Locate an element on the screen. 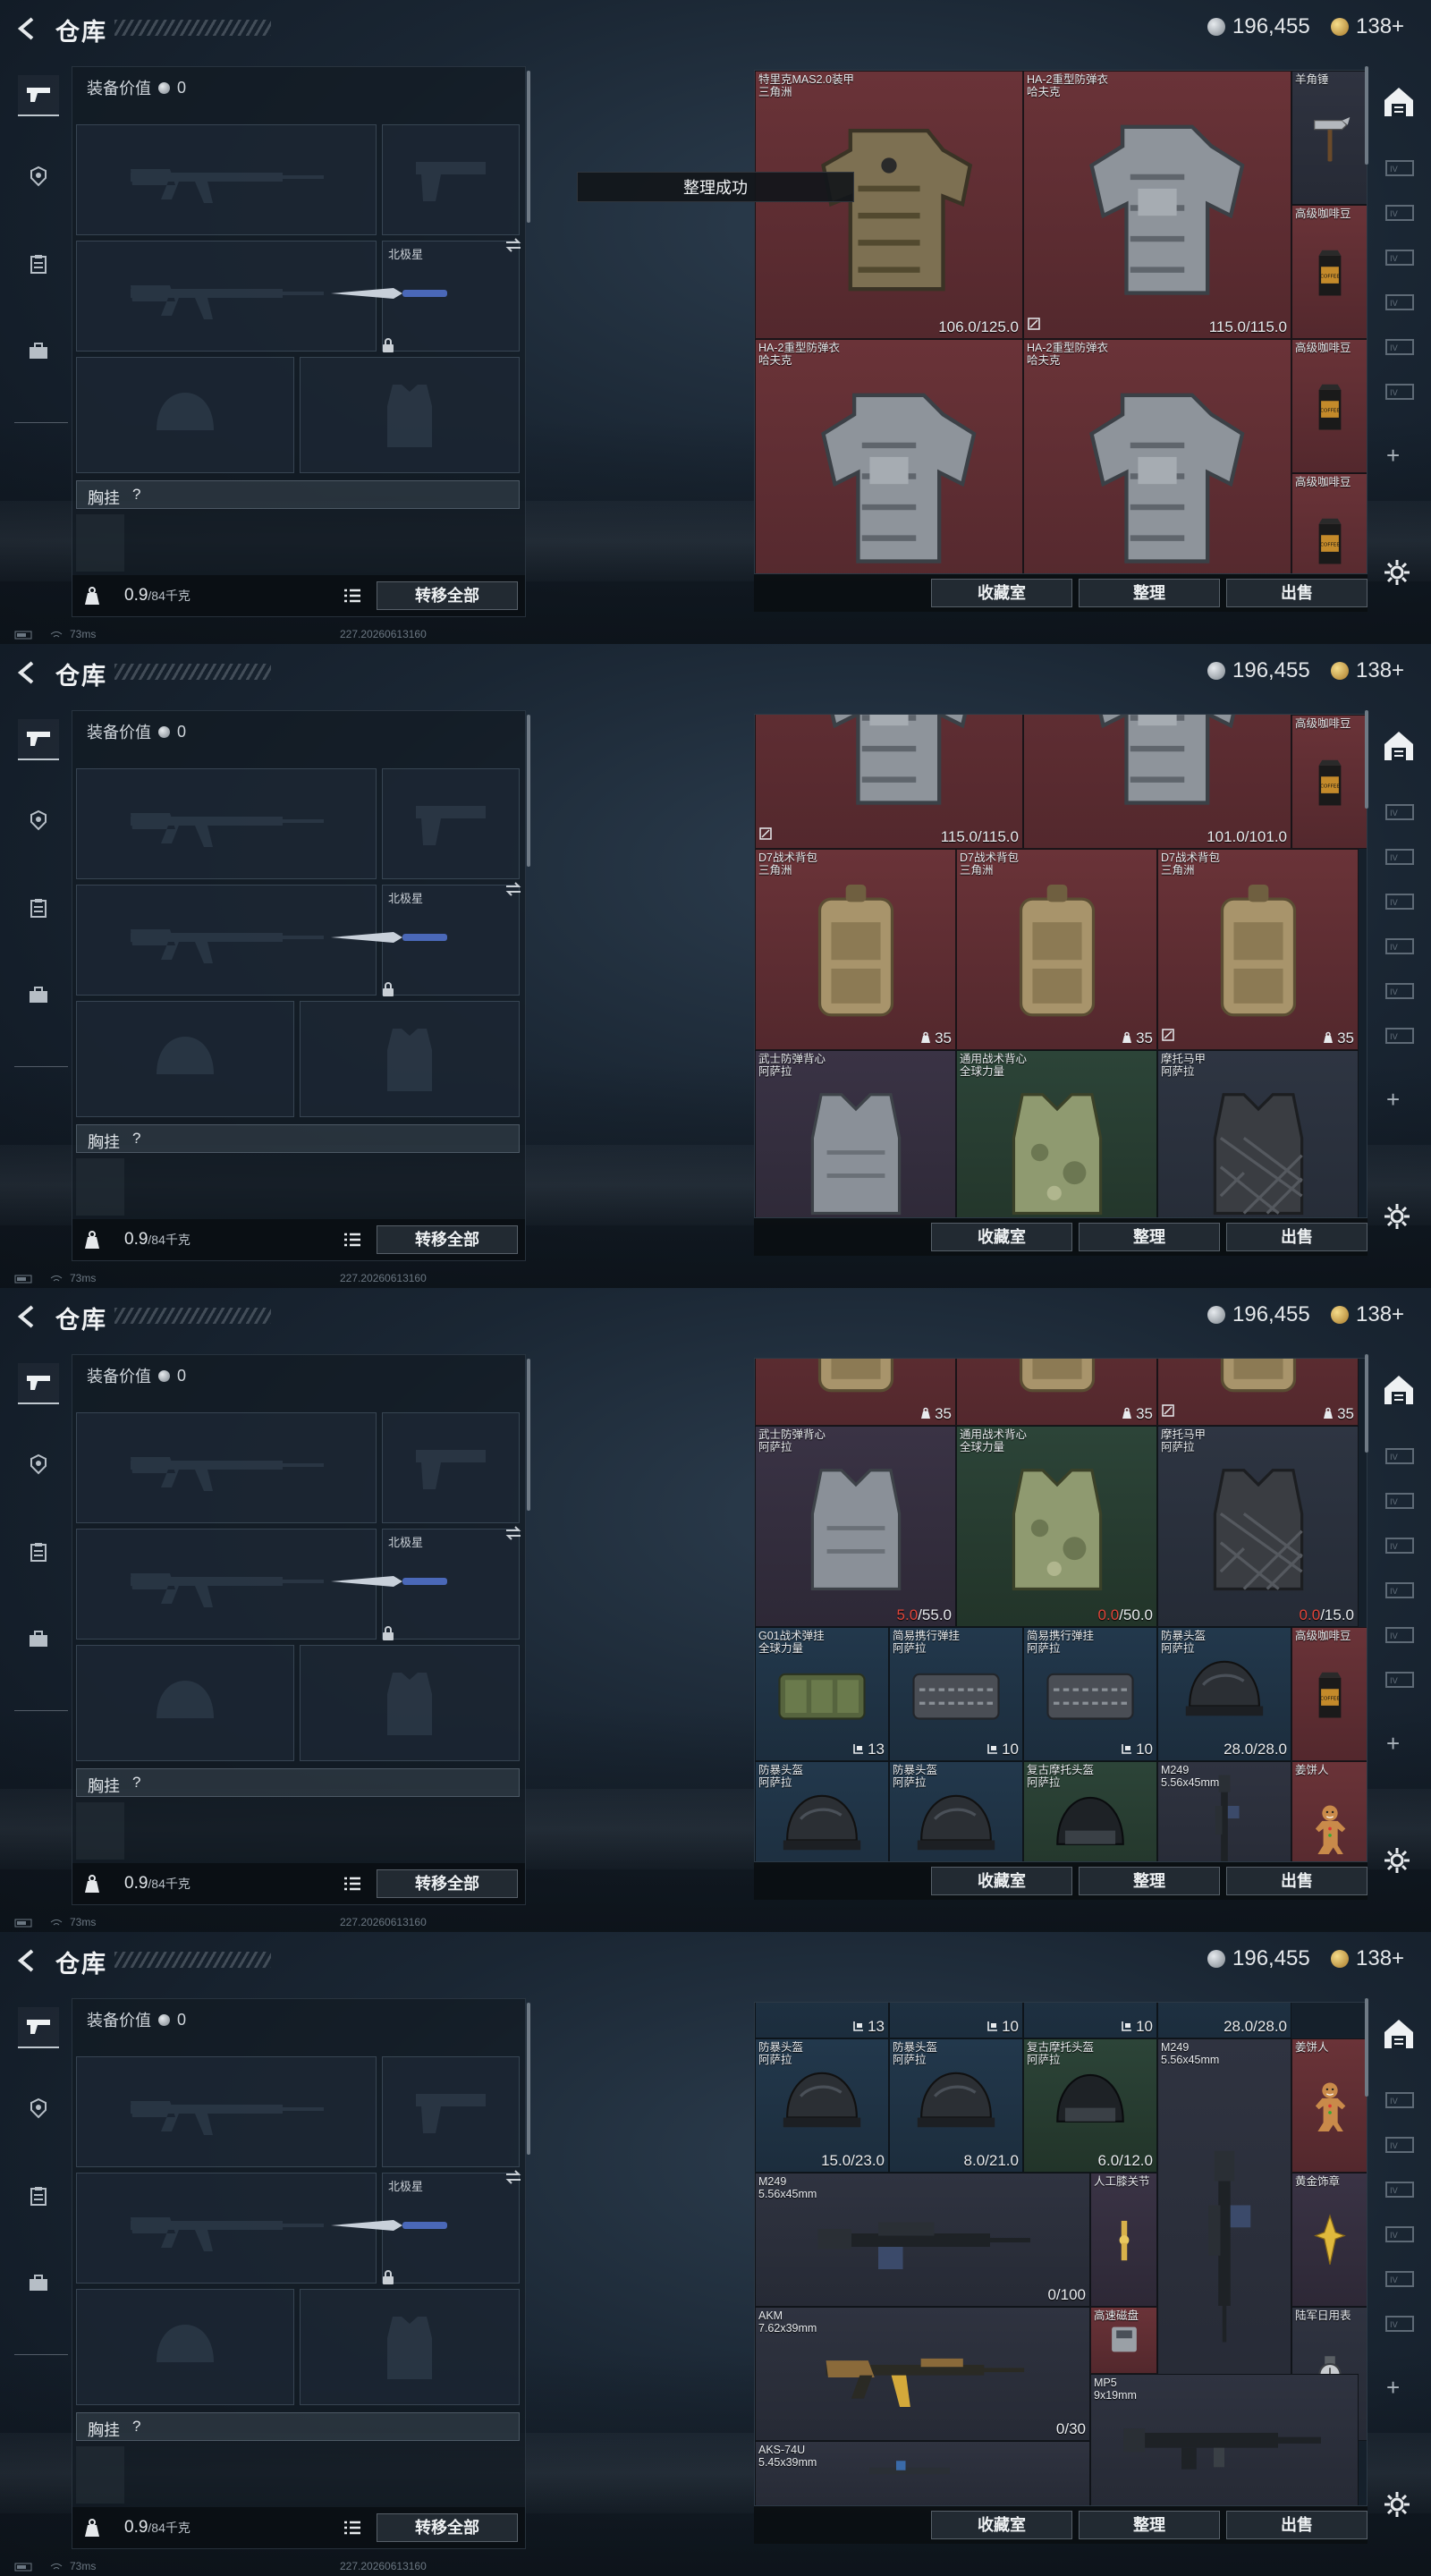  primary-weapon-slot is located at coordinates (227, 179).